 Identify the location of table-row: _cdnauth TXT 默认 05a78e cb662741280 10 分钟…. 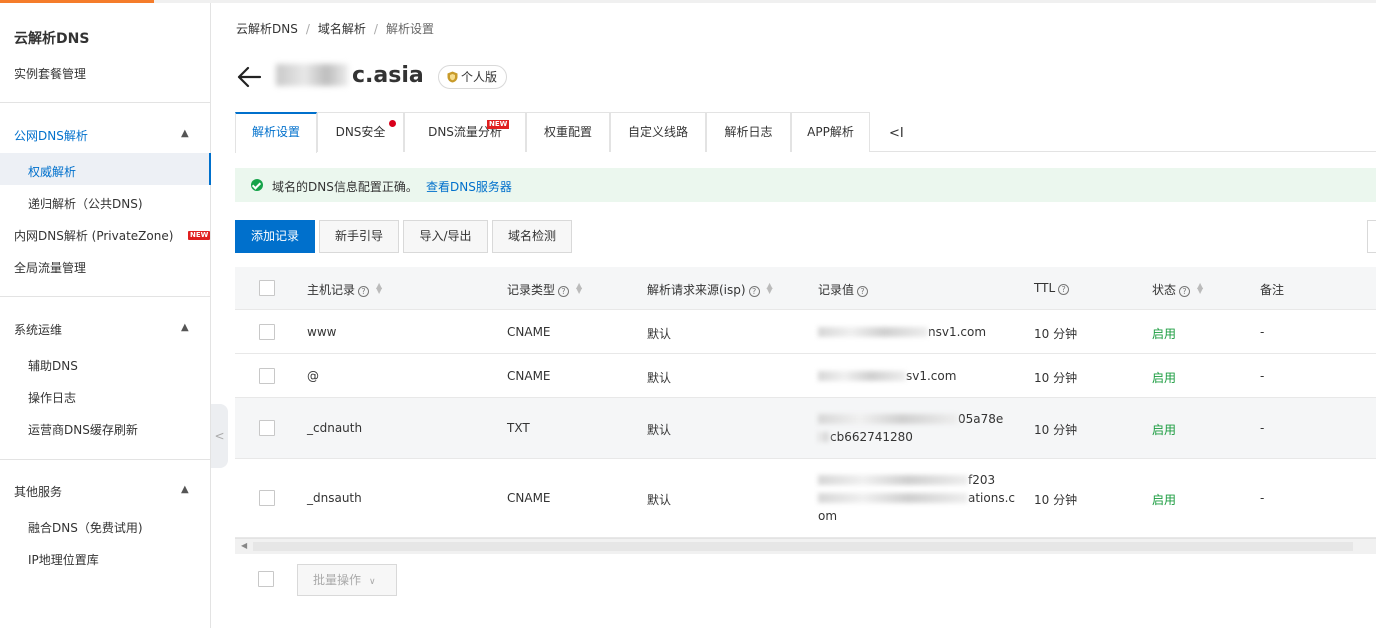
(805, 428).